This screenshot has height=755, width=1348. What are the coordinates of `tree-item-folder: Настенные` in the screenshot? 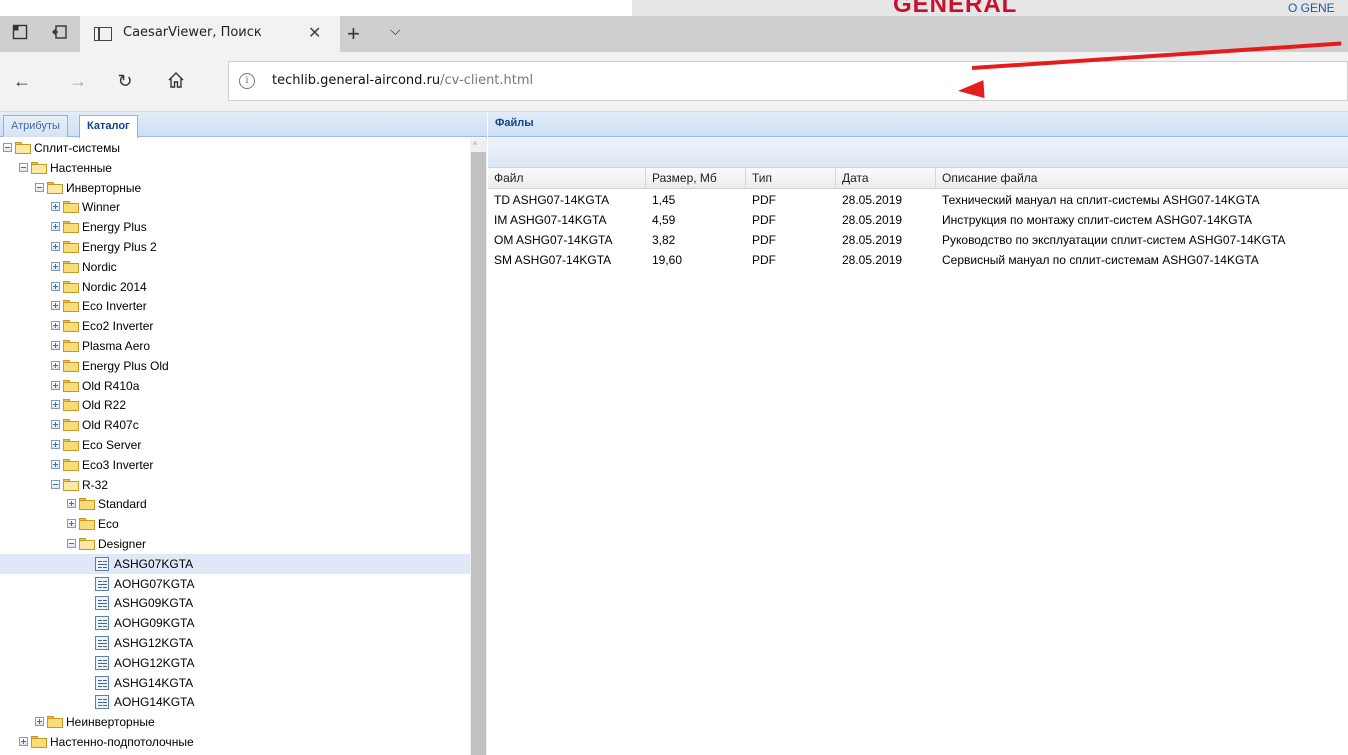 It's located at (235, 168).